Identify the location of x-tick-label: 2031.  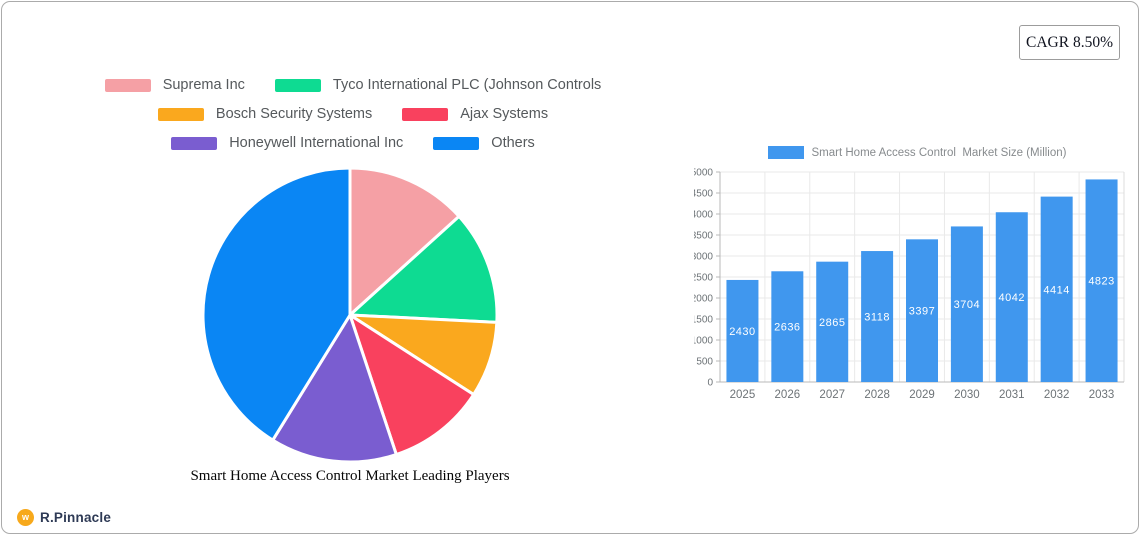
(1012, 395).